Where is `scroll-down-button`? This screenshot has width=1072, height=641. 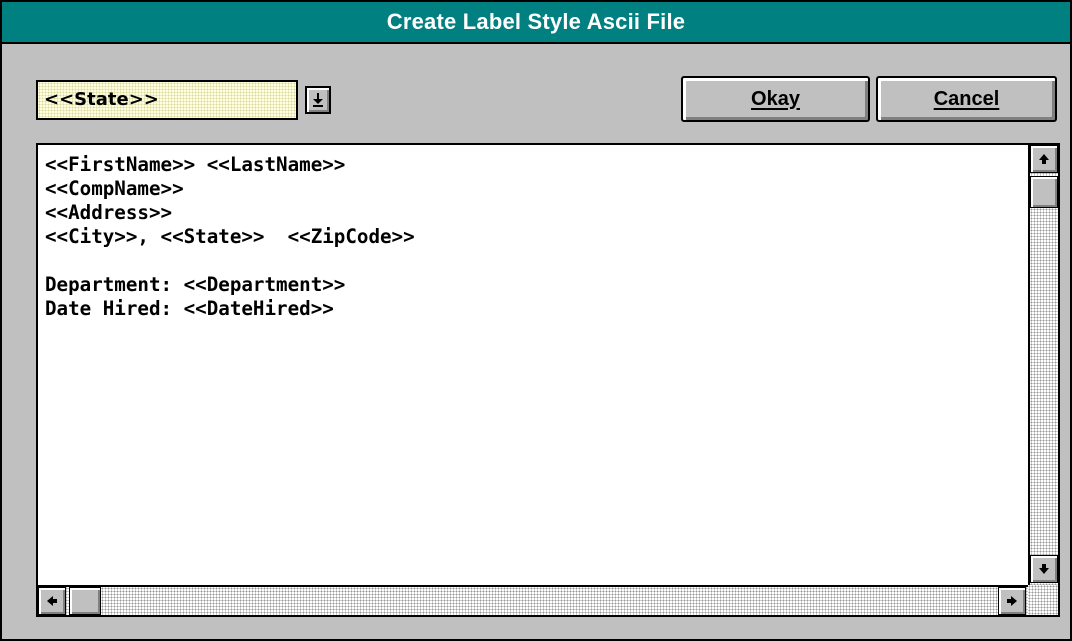
scroll-down-button is located at coordinates (1044, 569).